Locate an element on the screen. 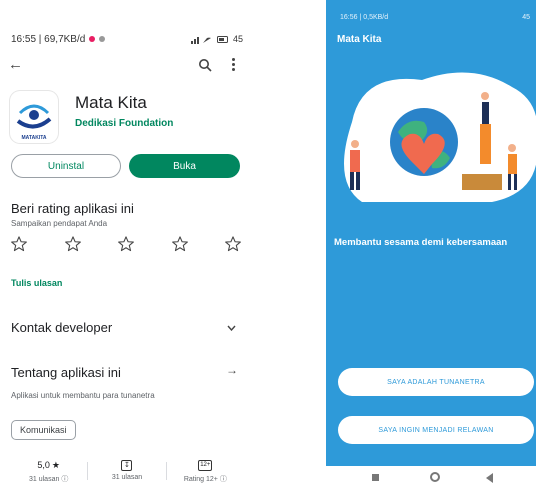 This screenshot has height=488, width=536. tagline: Membantu sesama demi kebersamaan is located at coordinates (421, 242).